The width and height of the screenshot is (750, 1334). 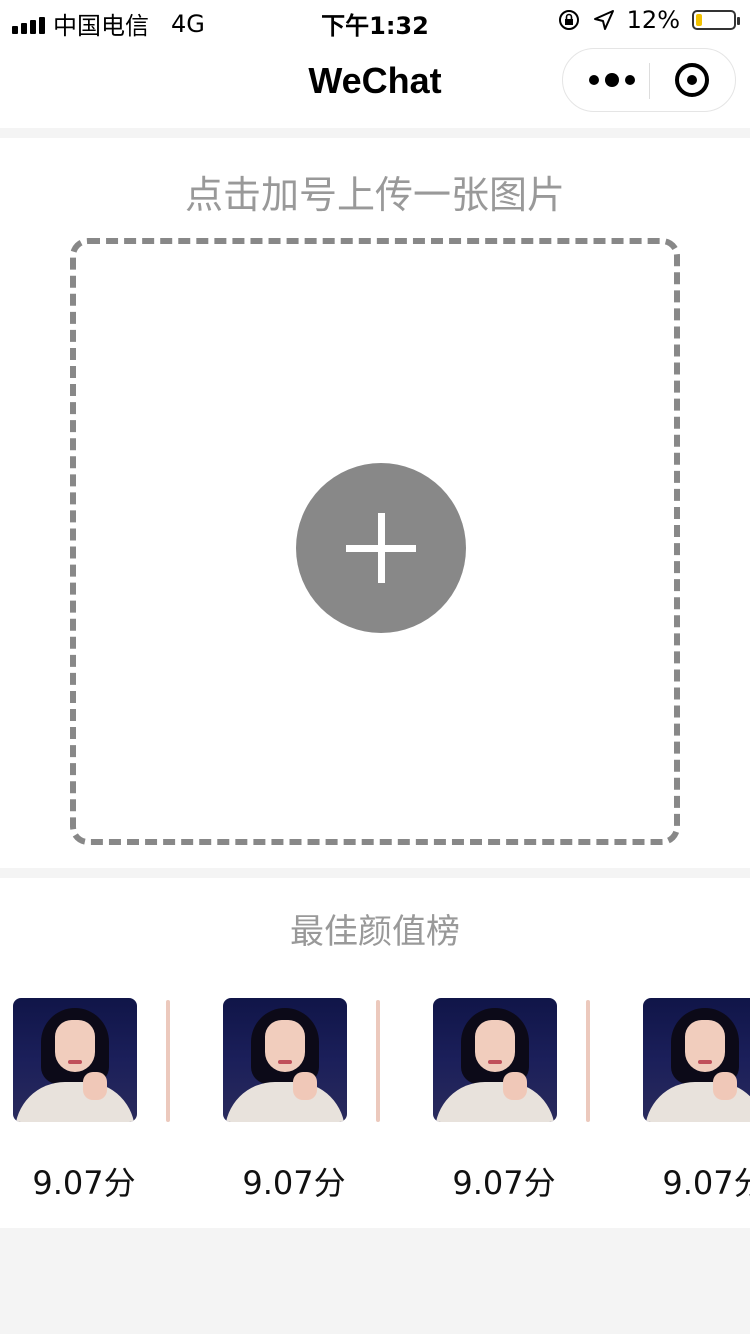 I want to click on add-photo-button, so click(x=381, y=548).